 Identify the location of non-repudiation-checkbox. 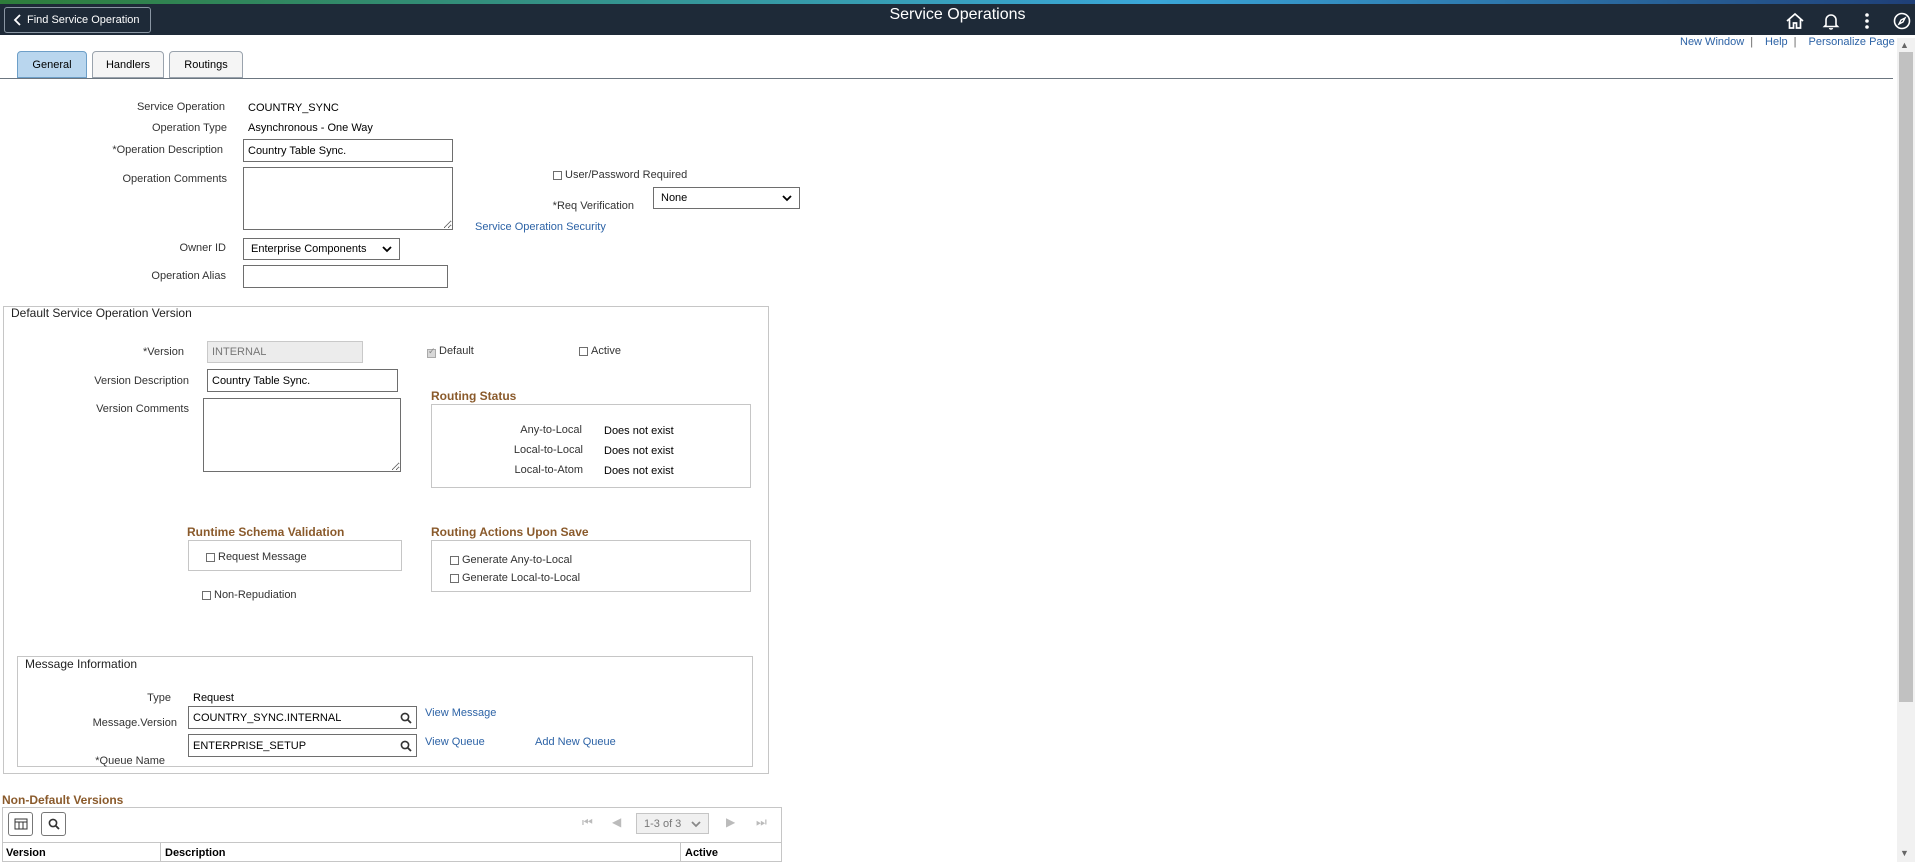
(206, 595).